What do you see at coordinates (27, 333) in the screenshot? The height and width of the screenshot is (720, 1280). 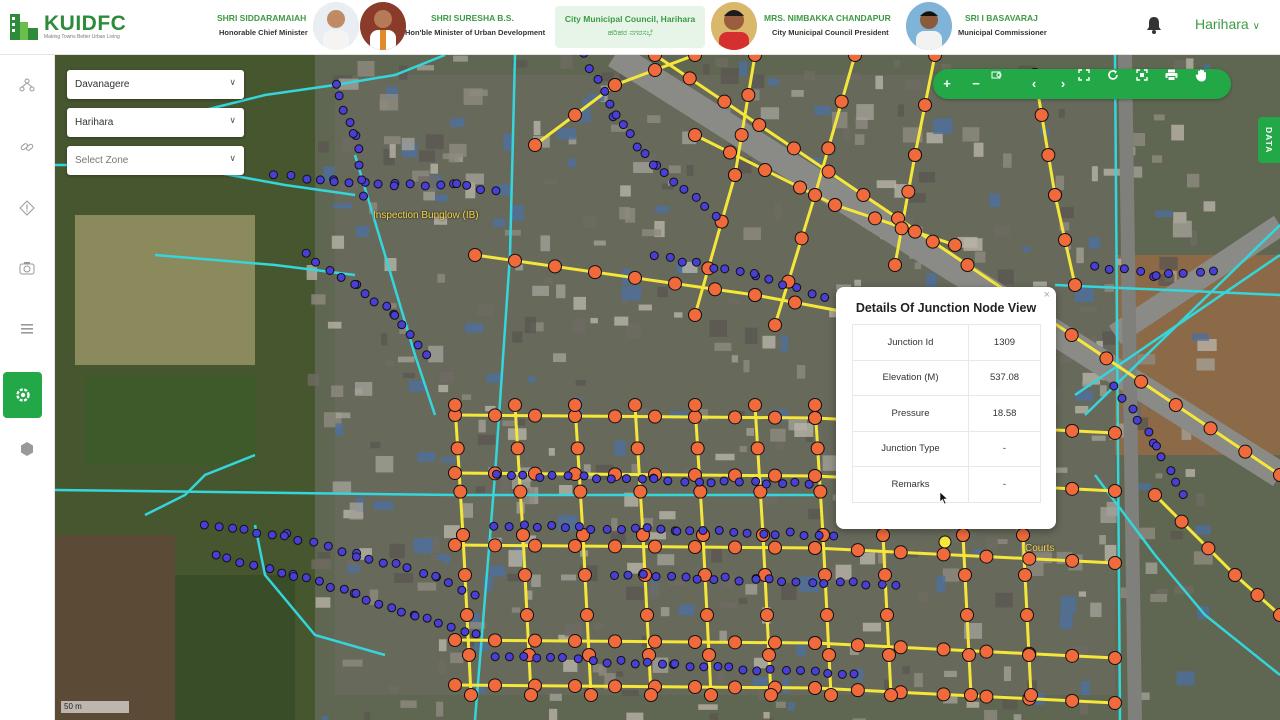 I see `list-icon` at bounding box center [27, 333].